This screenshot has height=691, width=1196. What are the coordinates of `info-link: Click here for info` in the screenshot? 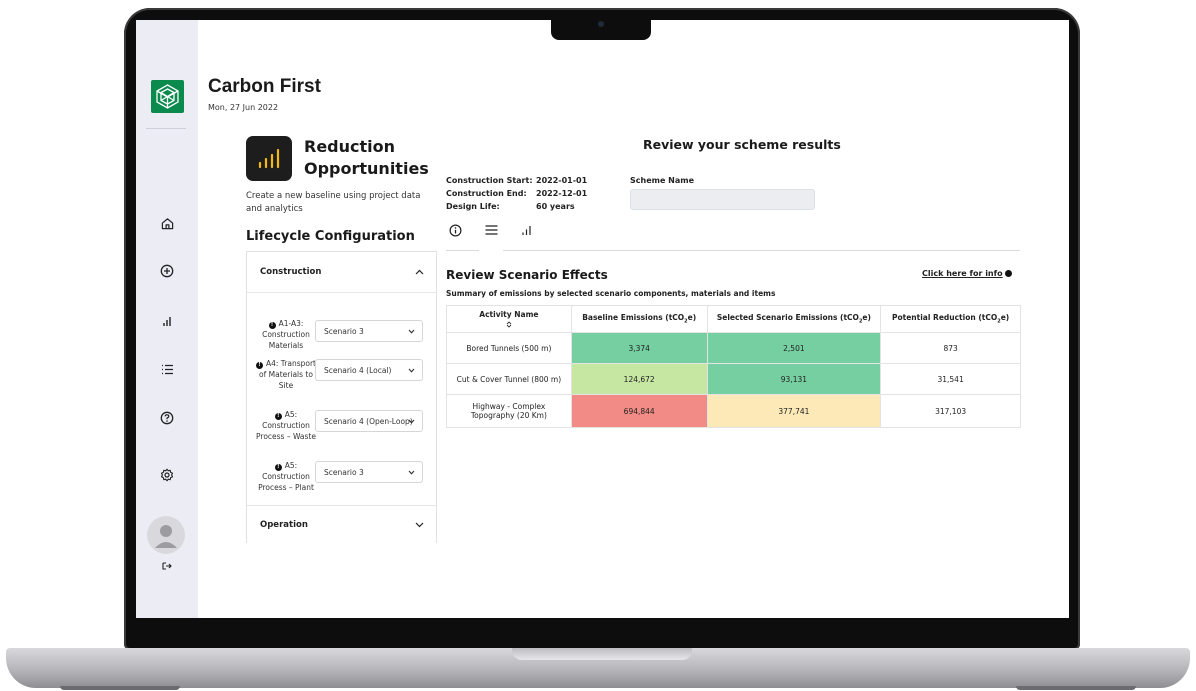 It's located at (967, 273).